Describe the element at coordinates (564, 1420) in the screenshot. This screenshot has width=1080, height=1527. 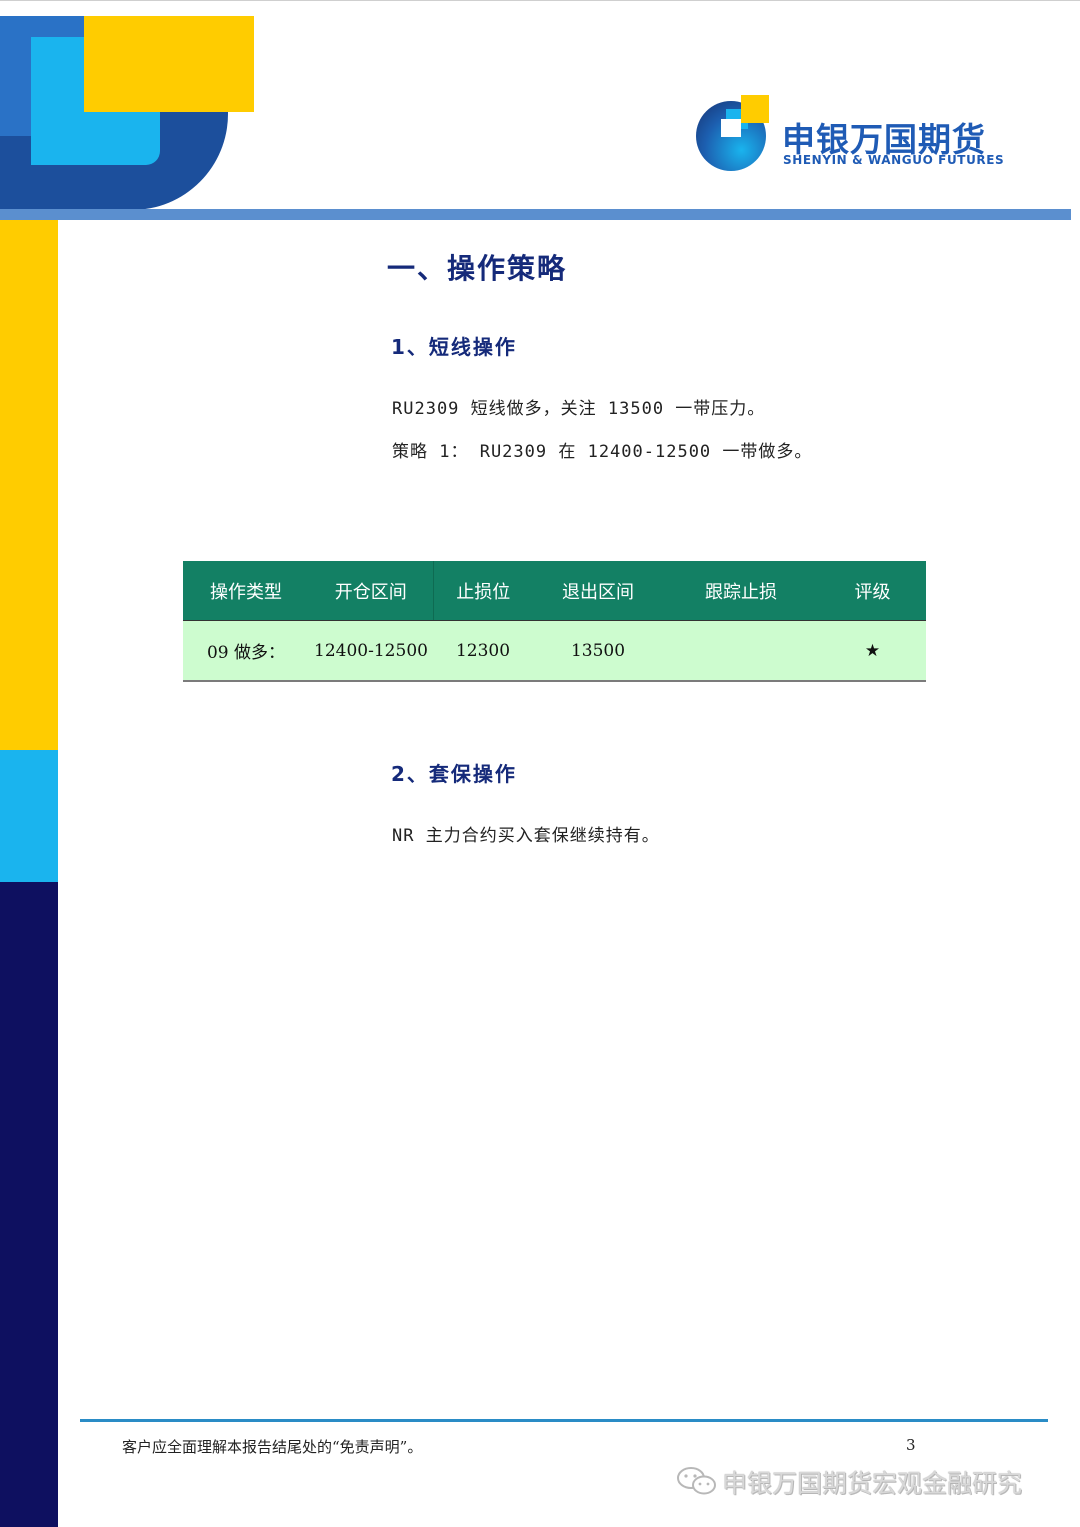
I see `footer-rule` at that location.